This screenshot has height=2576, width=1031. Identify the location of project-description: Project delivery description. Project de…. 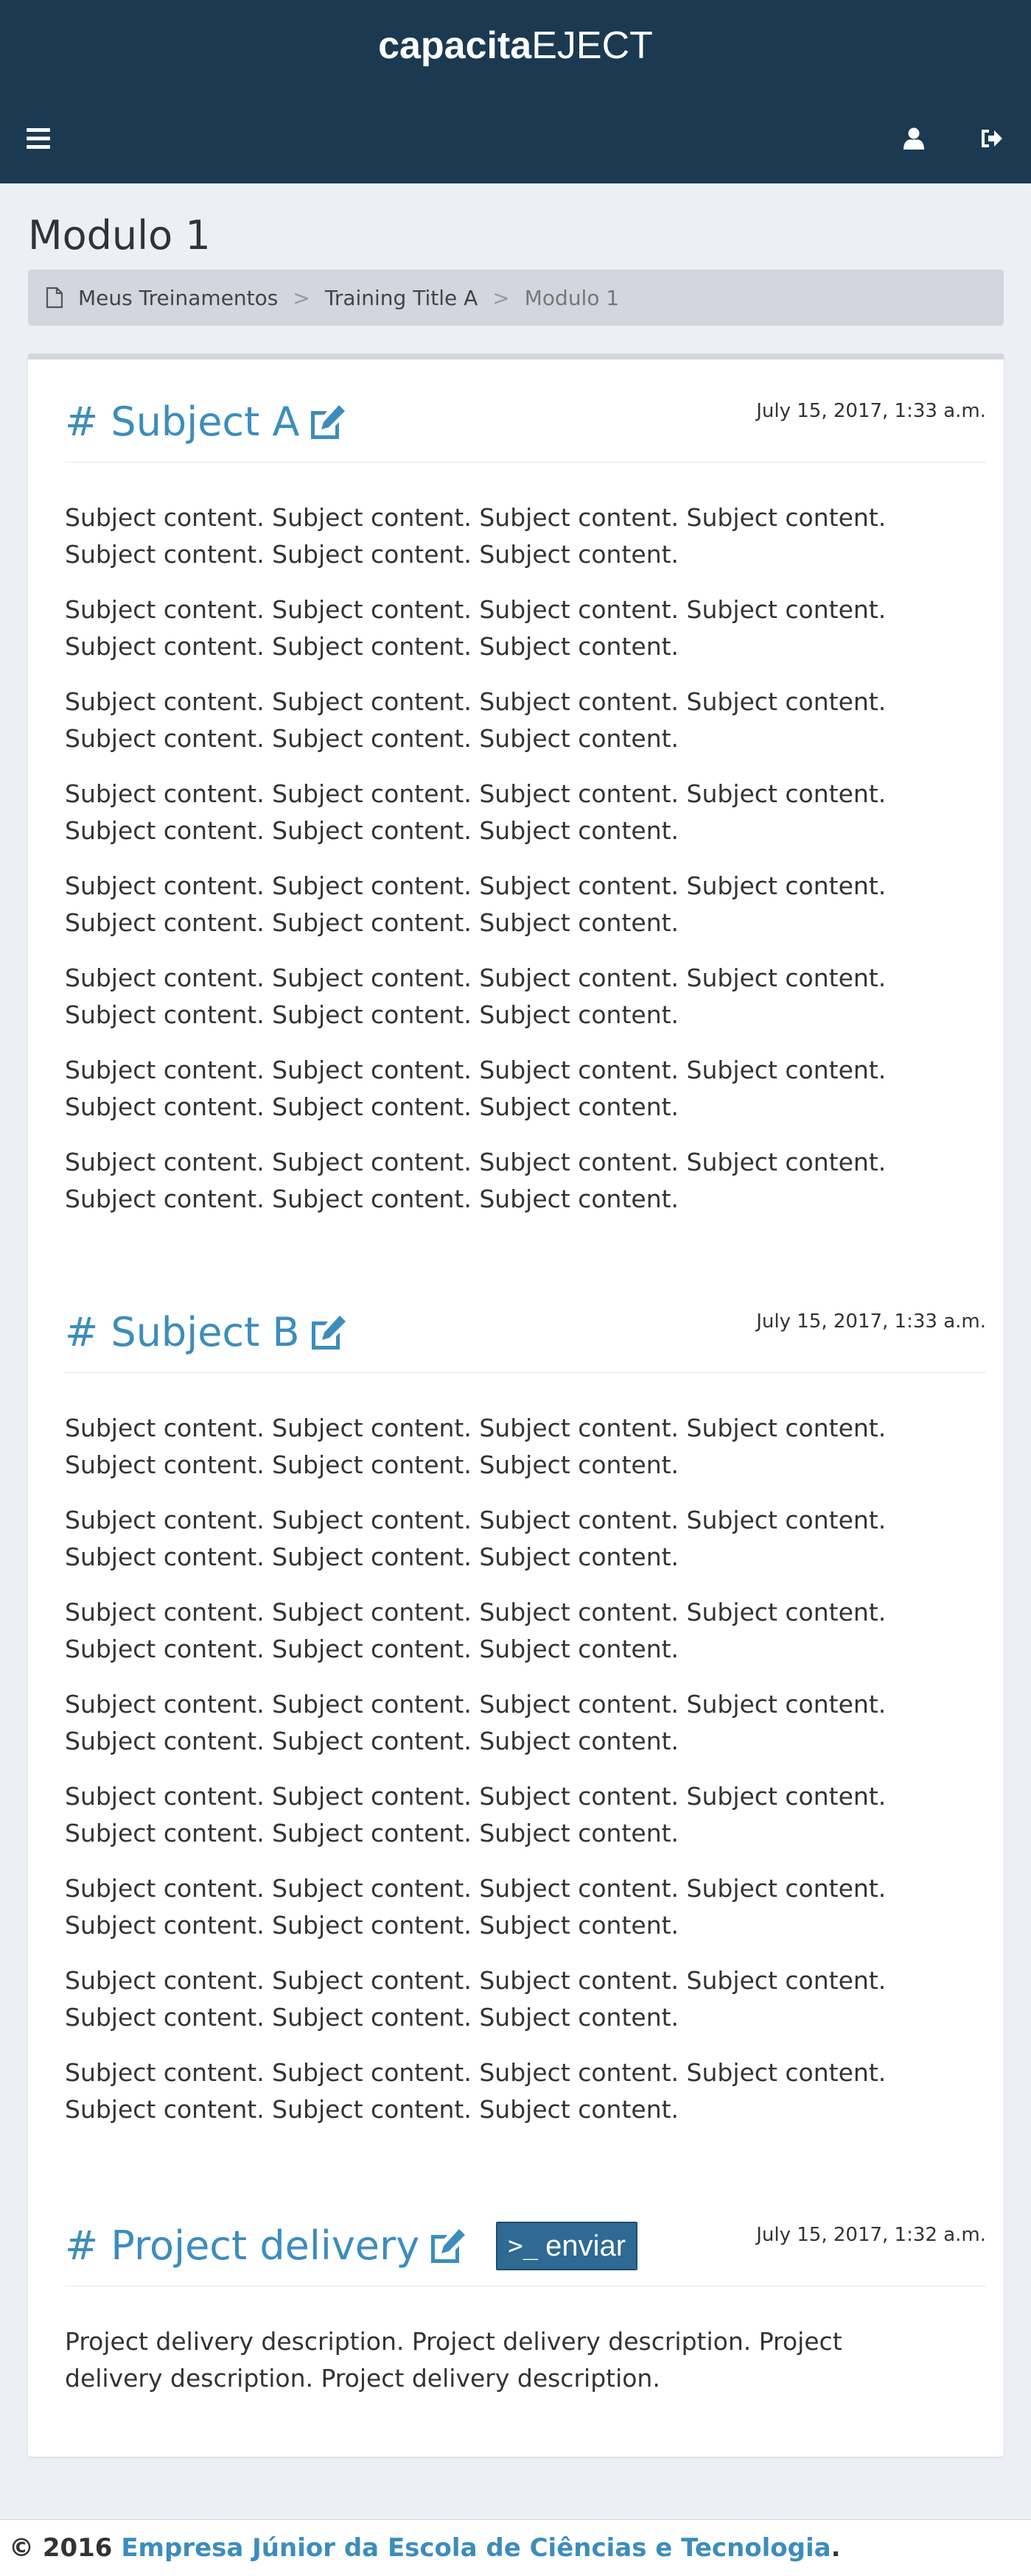
(454, 2360).